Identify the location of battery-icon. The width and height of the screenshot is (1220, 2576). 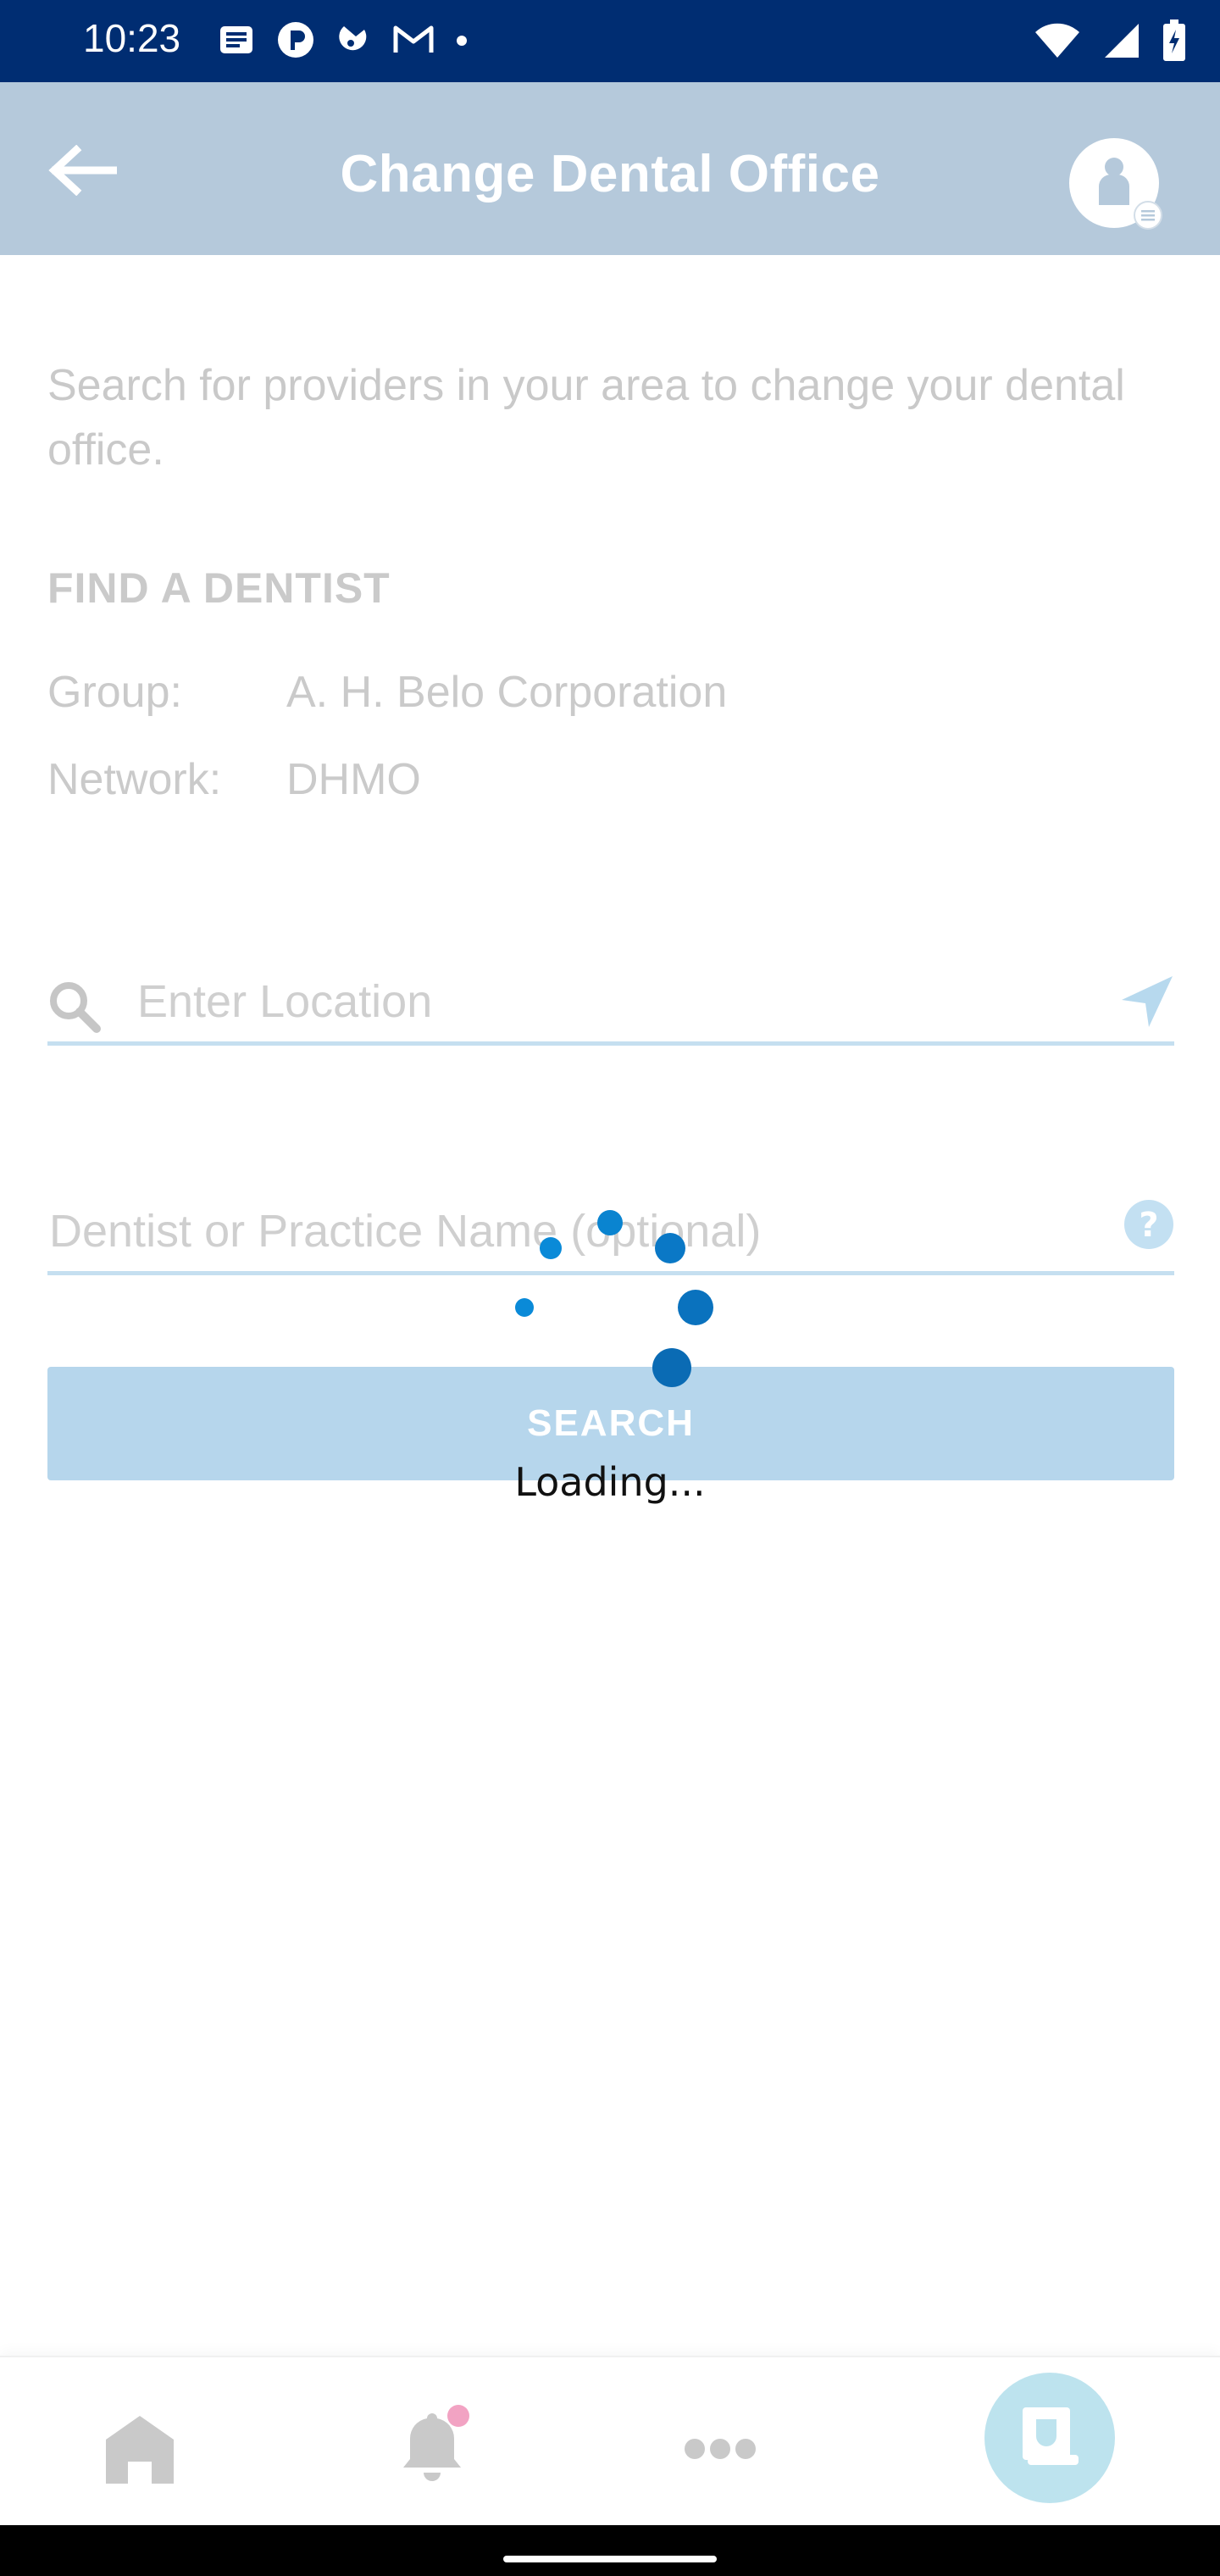
(1174, 42).